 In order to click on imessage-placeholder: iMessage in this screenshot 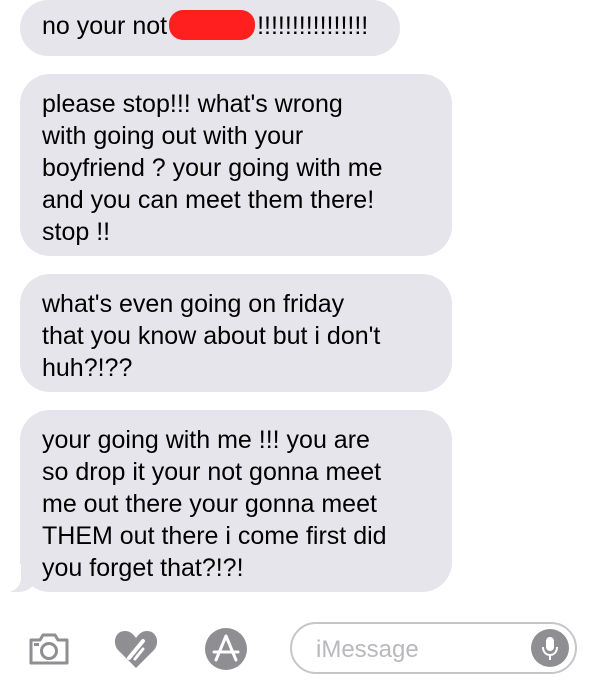, I will do `click(367, 649)`.